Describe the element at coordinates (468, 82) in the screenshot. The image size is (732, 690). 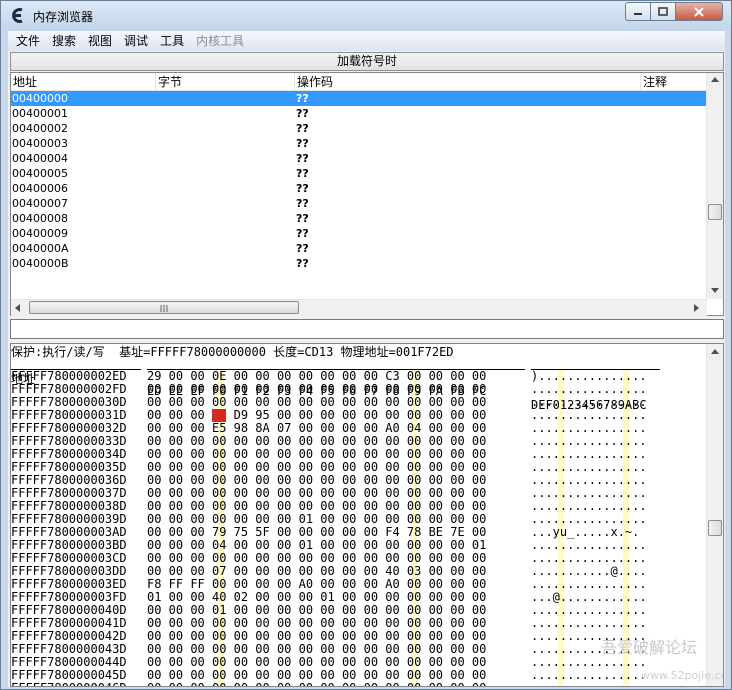
I see `column-opcode: 操作码` at that location.